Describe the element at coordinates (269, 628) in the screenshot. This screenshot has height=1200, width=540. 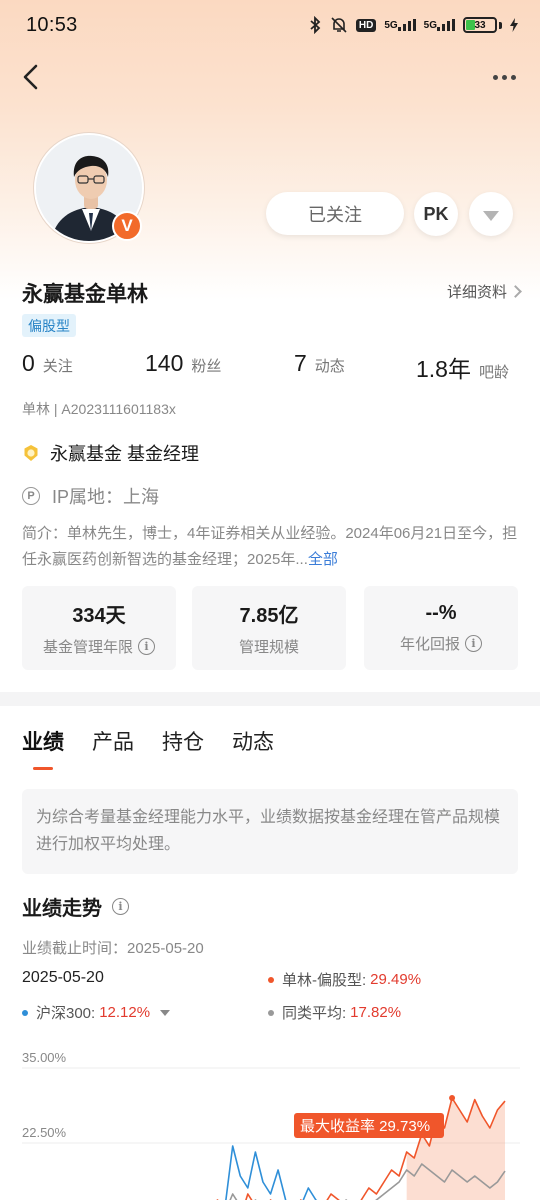
I see `metric-card-scale: 7.85亿 管理规模` at that location.